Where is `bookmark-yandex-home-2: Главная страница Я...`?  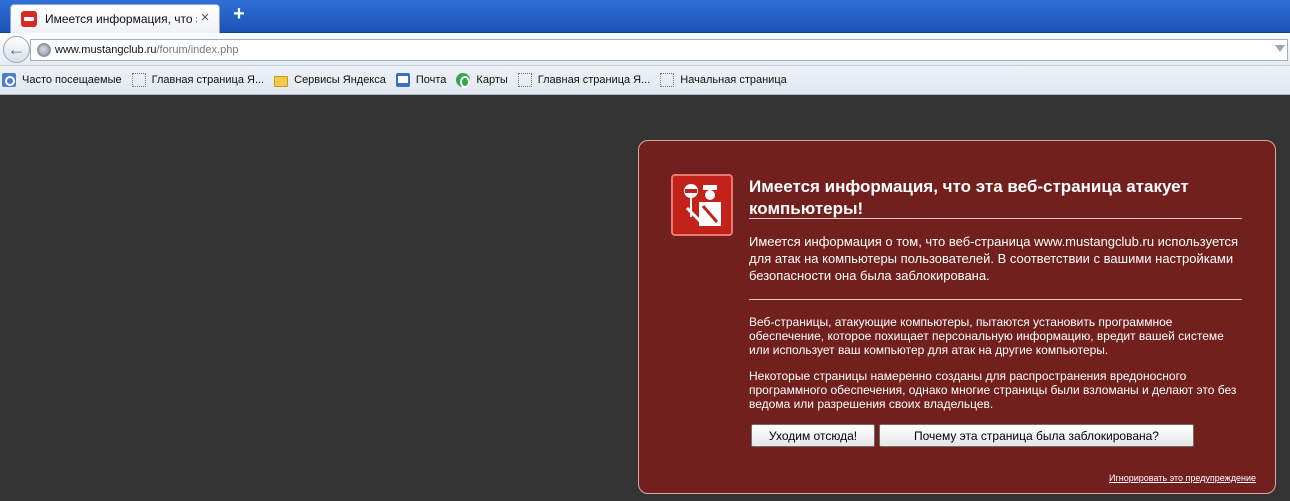
bookmark-yandex-home-2: Главная страница Я... is located at coordinates (584, 80).